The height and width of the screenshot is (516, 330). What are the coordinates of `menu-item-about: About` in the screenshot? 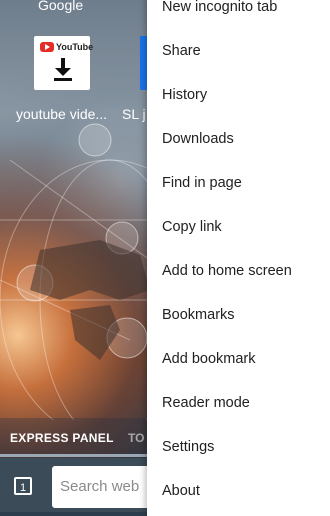 It's located at (181, 491).